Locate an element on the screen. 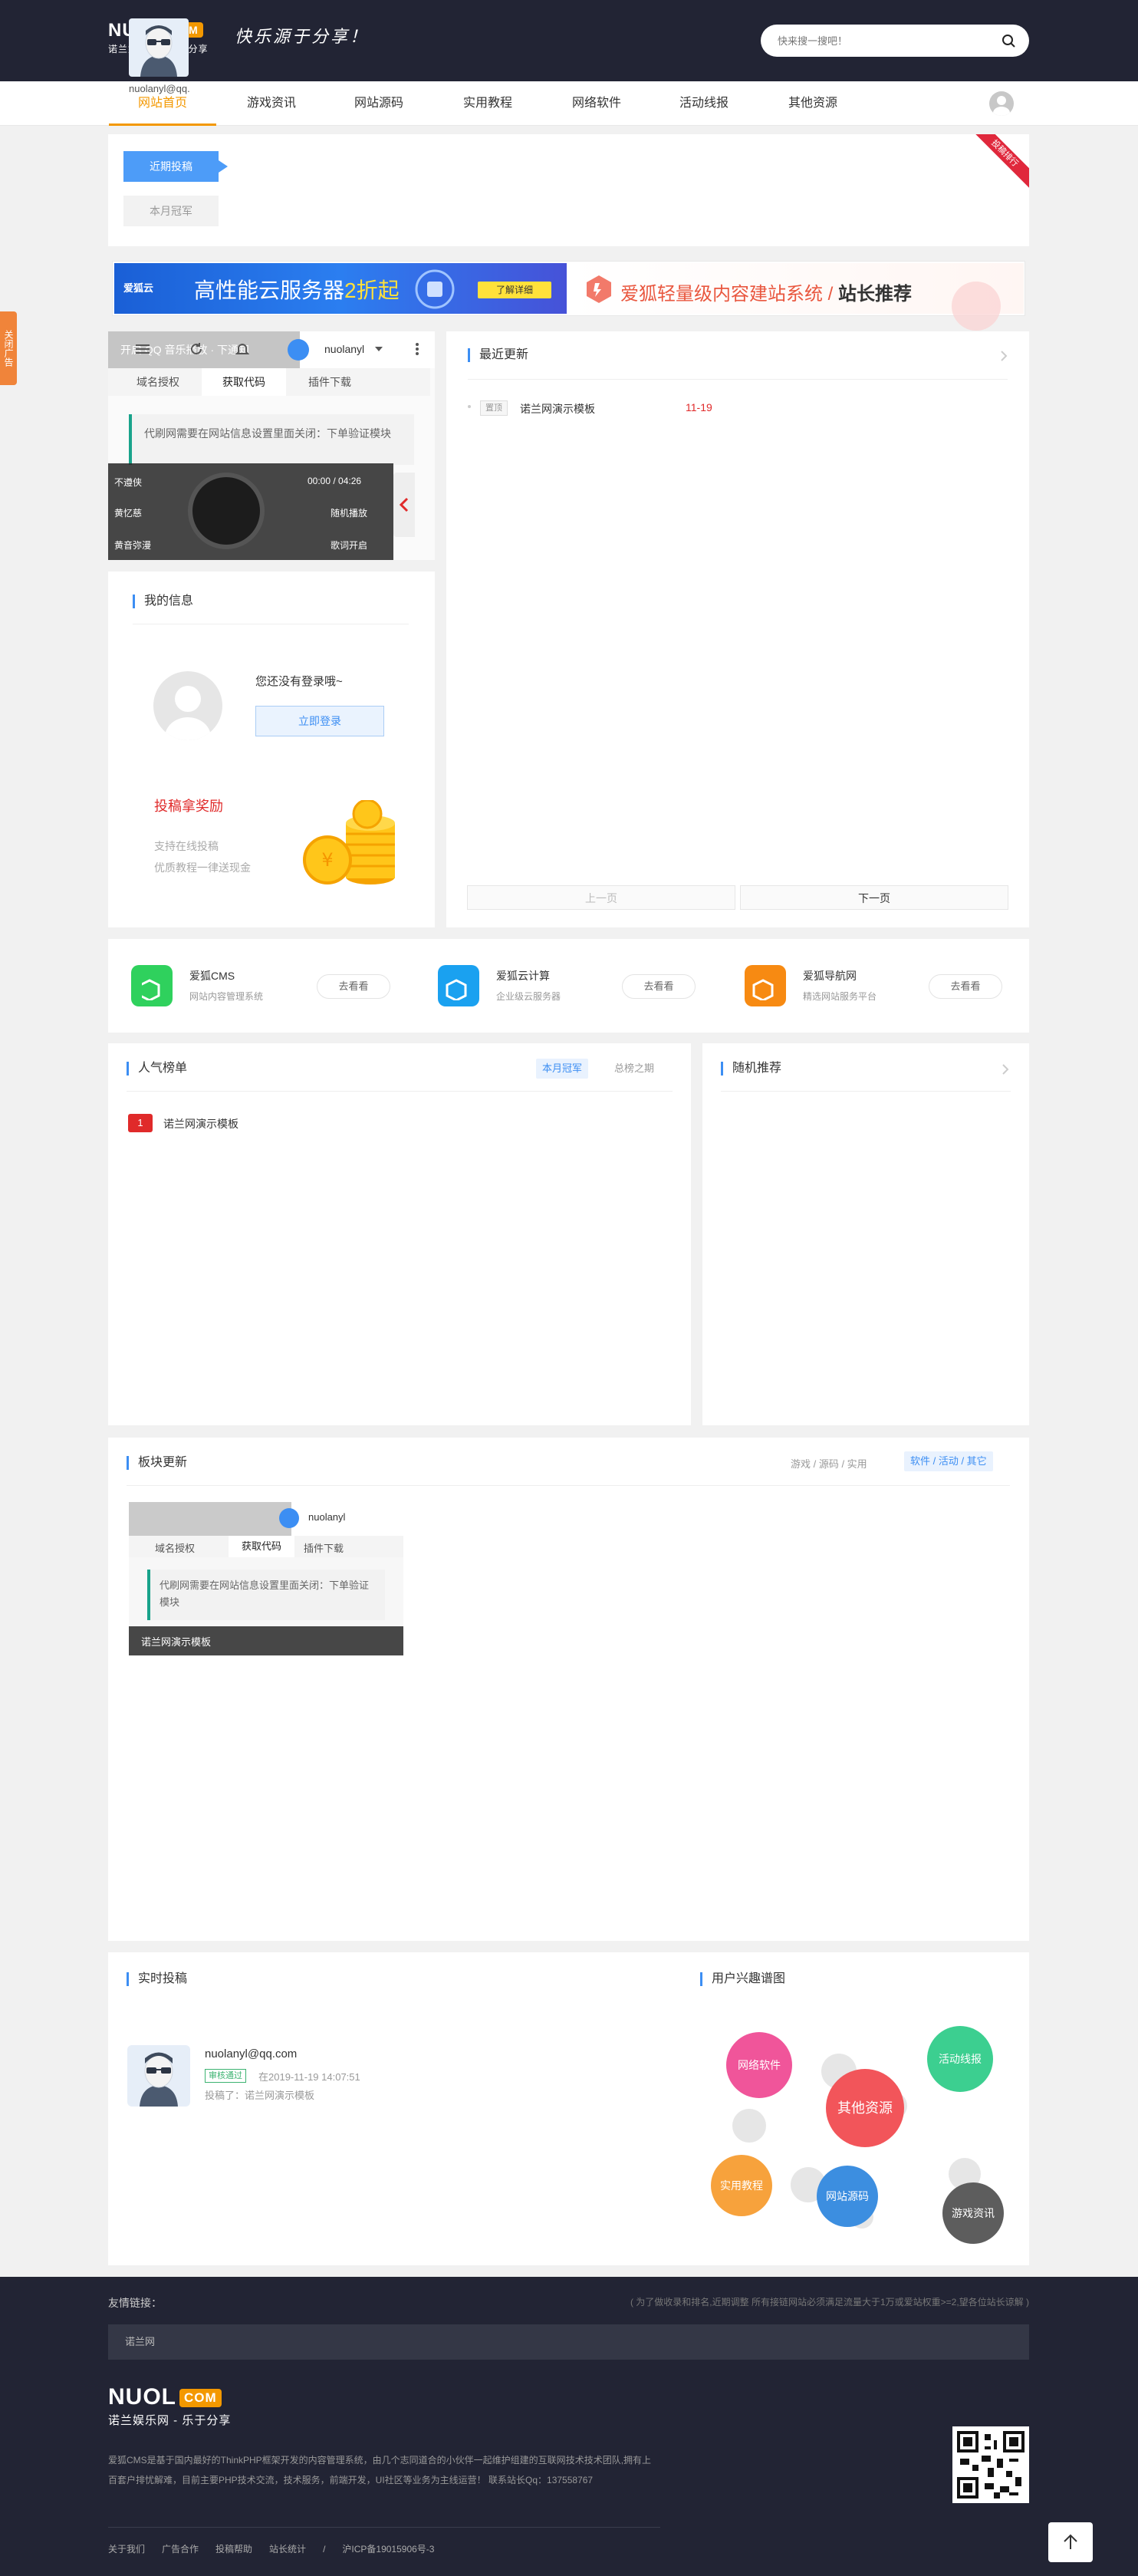  tab-plugin-download: 插件下载 is located at coordinates (330, 382).